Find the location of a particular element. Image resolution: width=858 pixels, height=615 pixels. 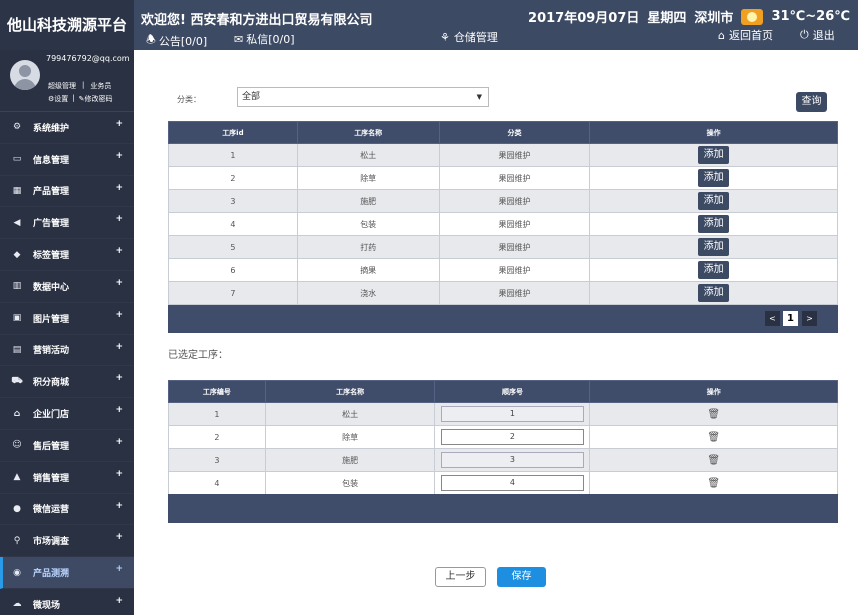

query-button: 查询 is located at coordinates (811, 102).